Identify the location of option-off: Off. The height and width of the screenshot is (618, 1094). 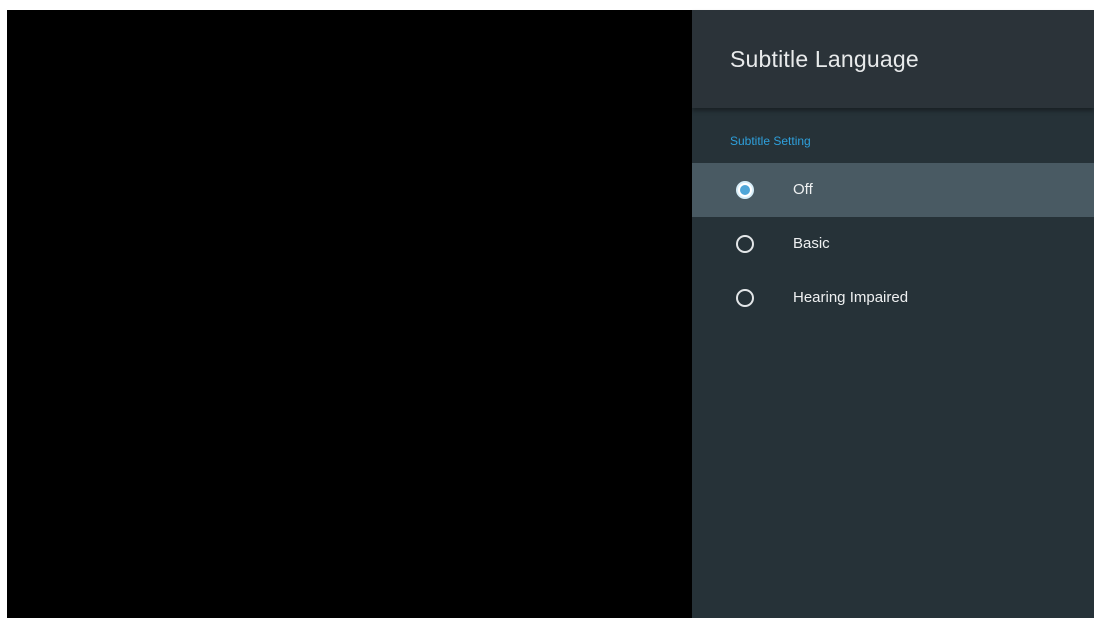
(893, 190).